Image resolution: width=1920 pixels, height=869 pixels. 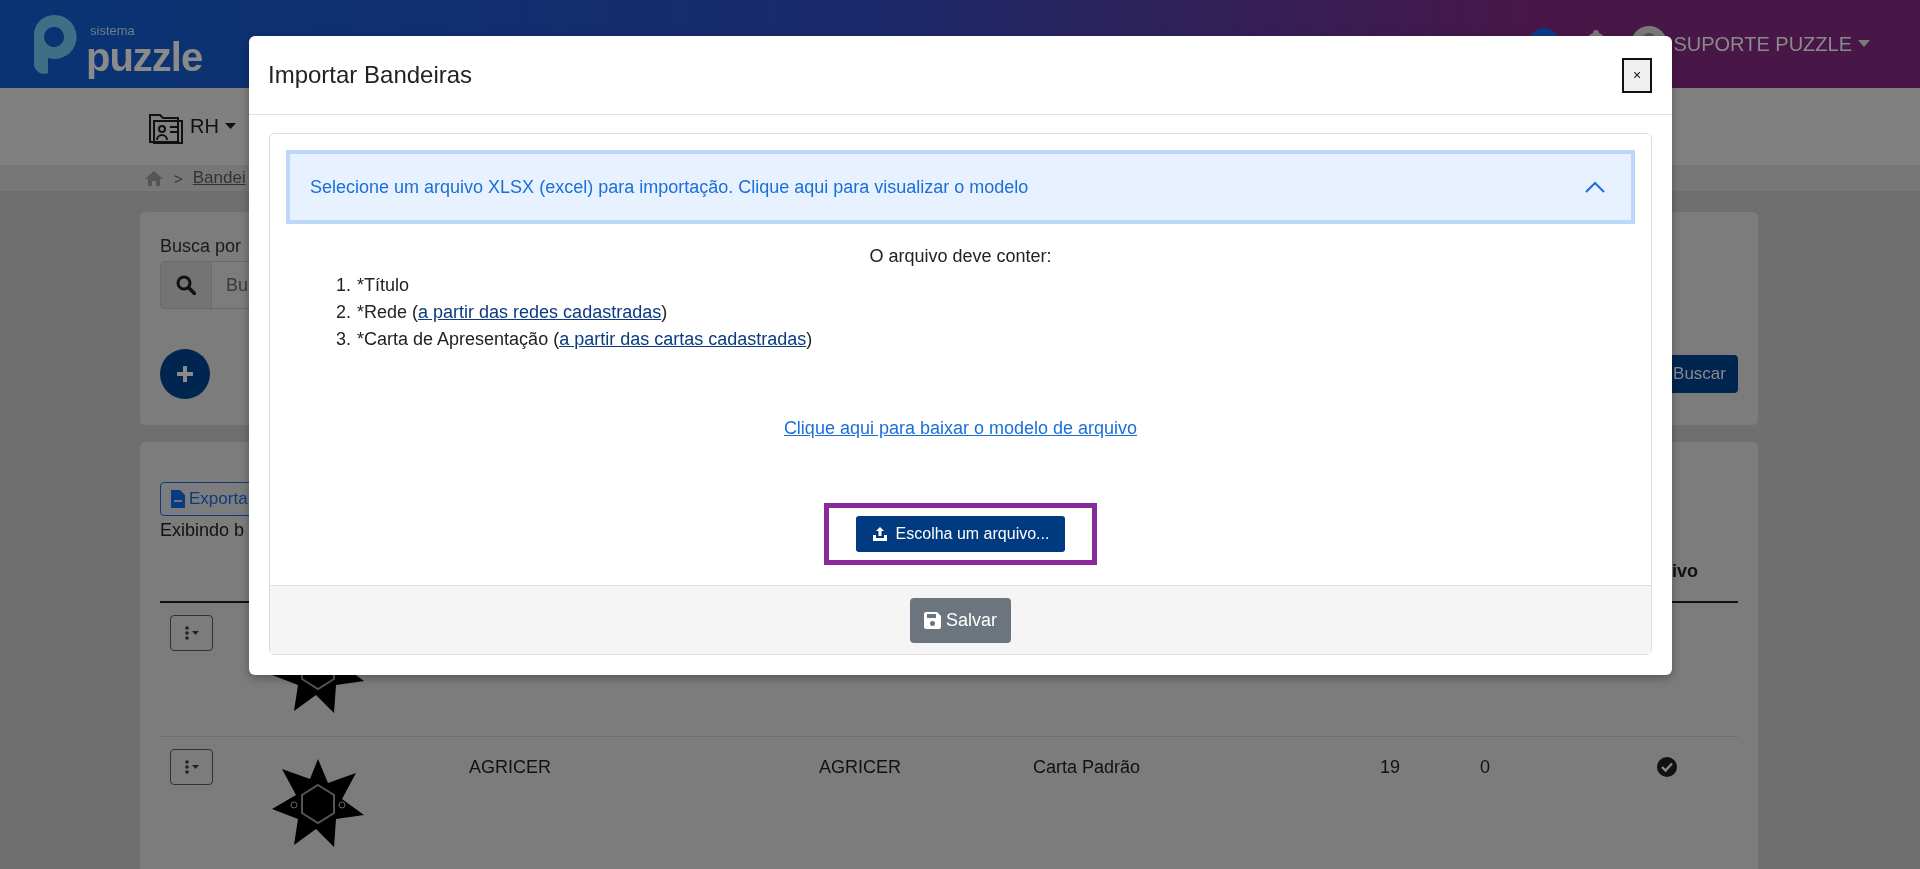 I want to click on module-menu: RH, so click(x=192, y=126).